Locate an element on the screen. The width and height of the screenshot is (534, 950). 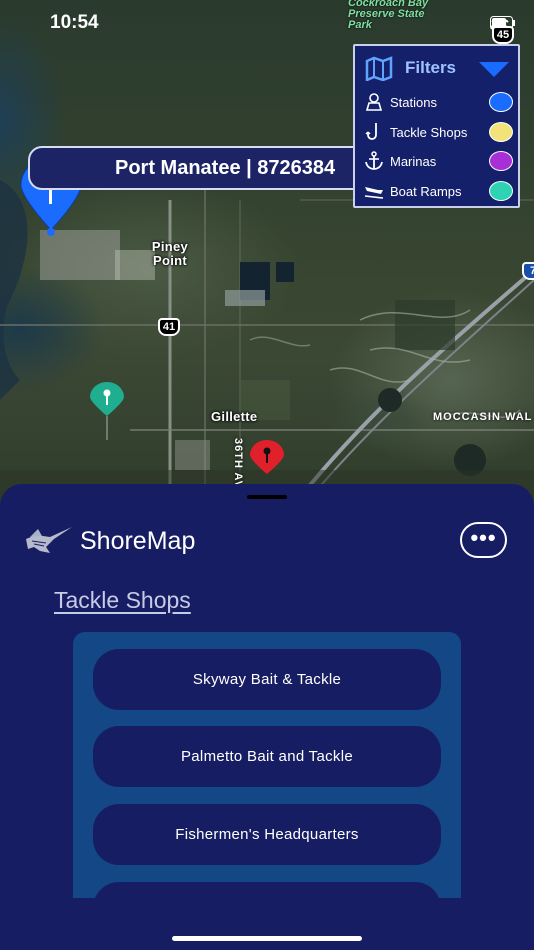
filter-label: Tackle Shops is located at coordinates (429, 132).